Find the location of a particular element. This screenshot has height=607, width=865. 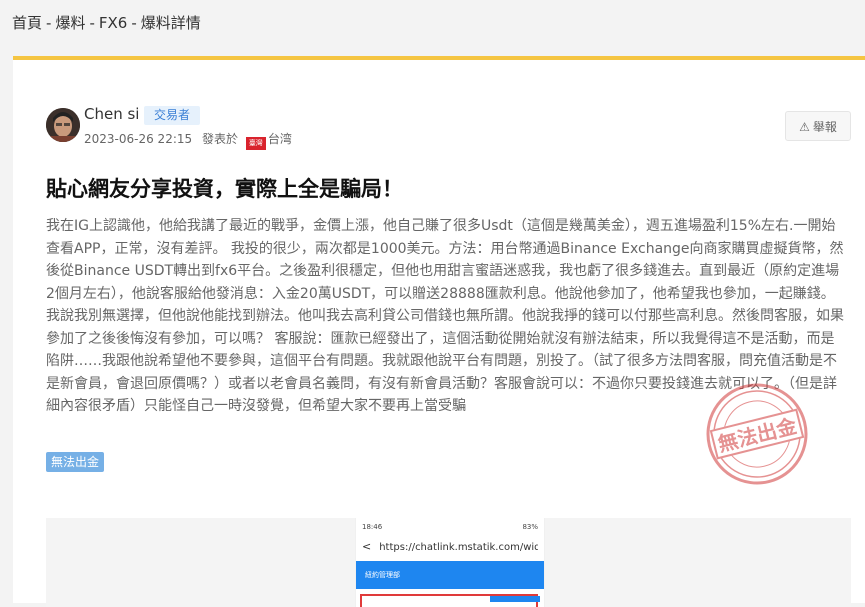

phone-status-bar: 18:46 83% is located at coordinates (450, 527).